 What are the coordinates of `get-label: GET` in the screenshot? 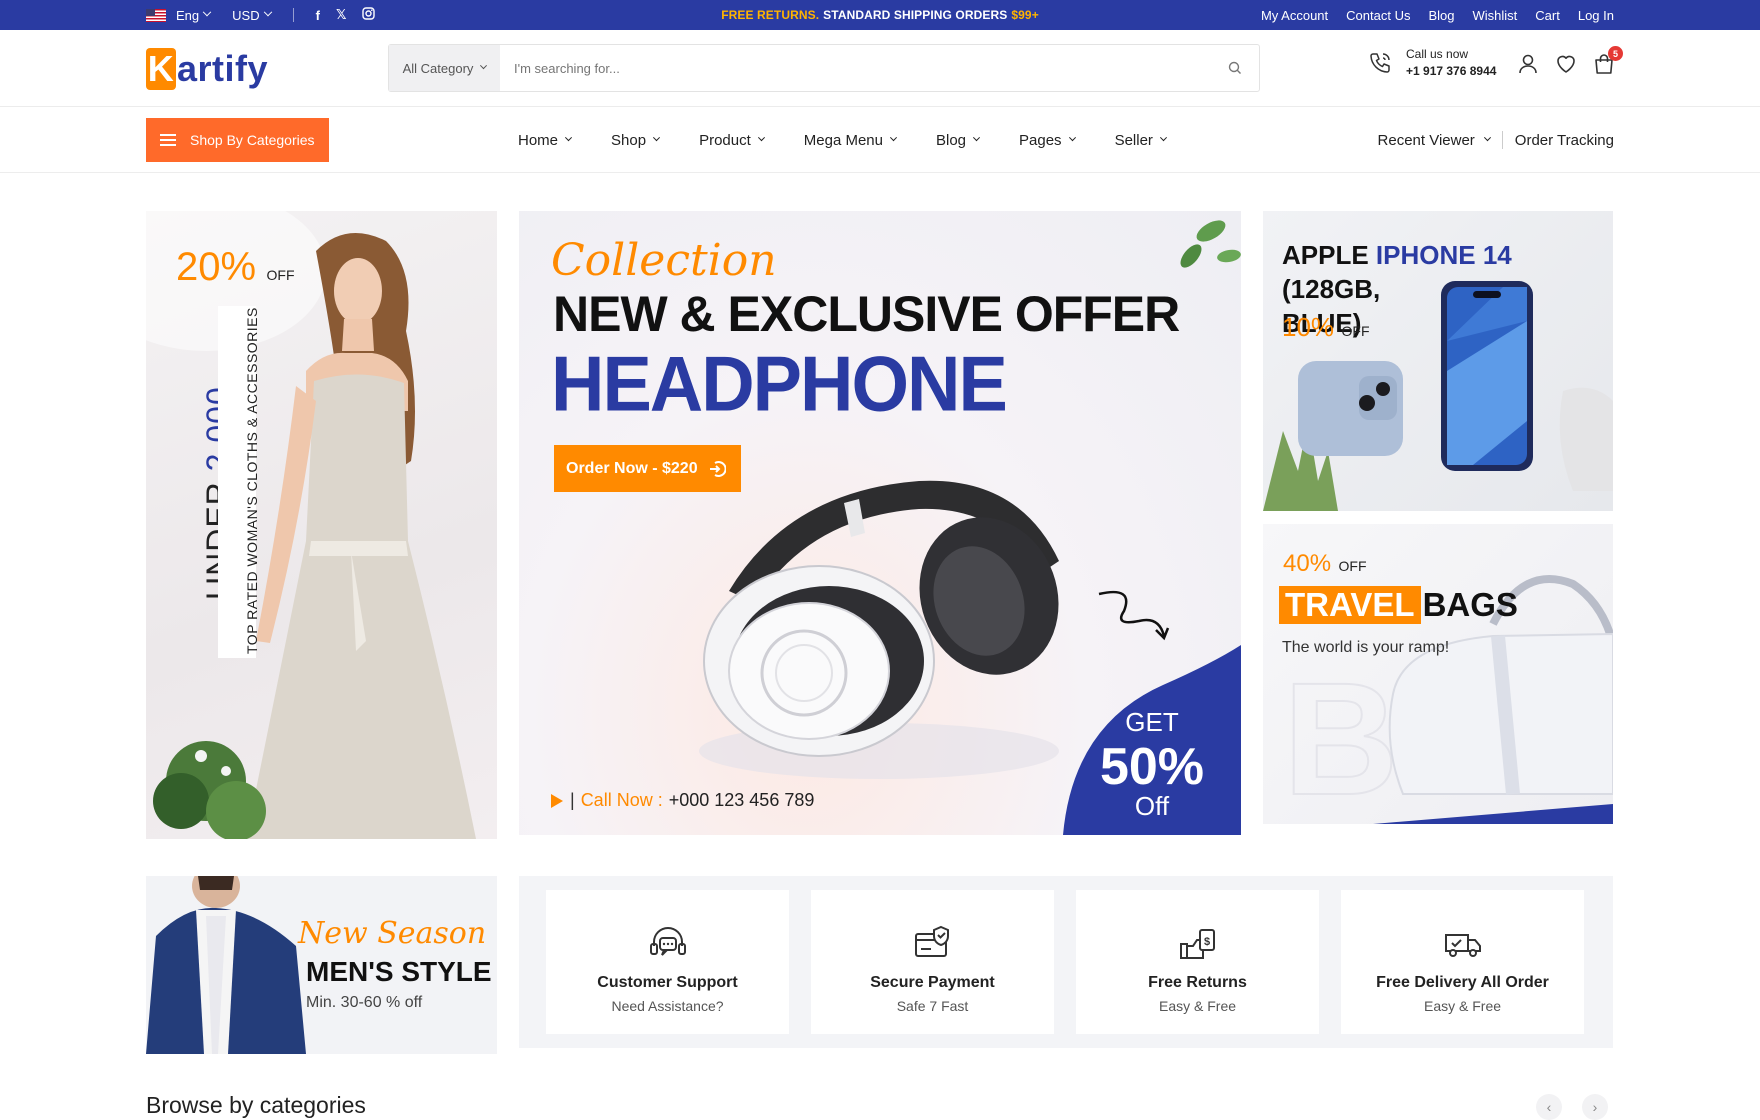 It's located at (1152, 722).